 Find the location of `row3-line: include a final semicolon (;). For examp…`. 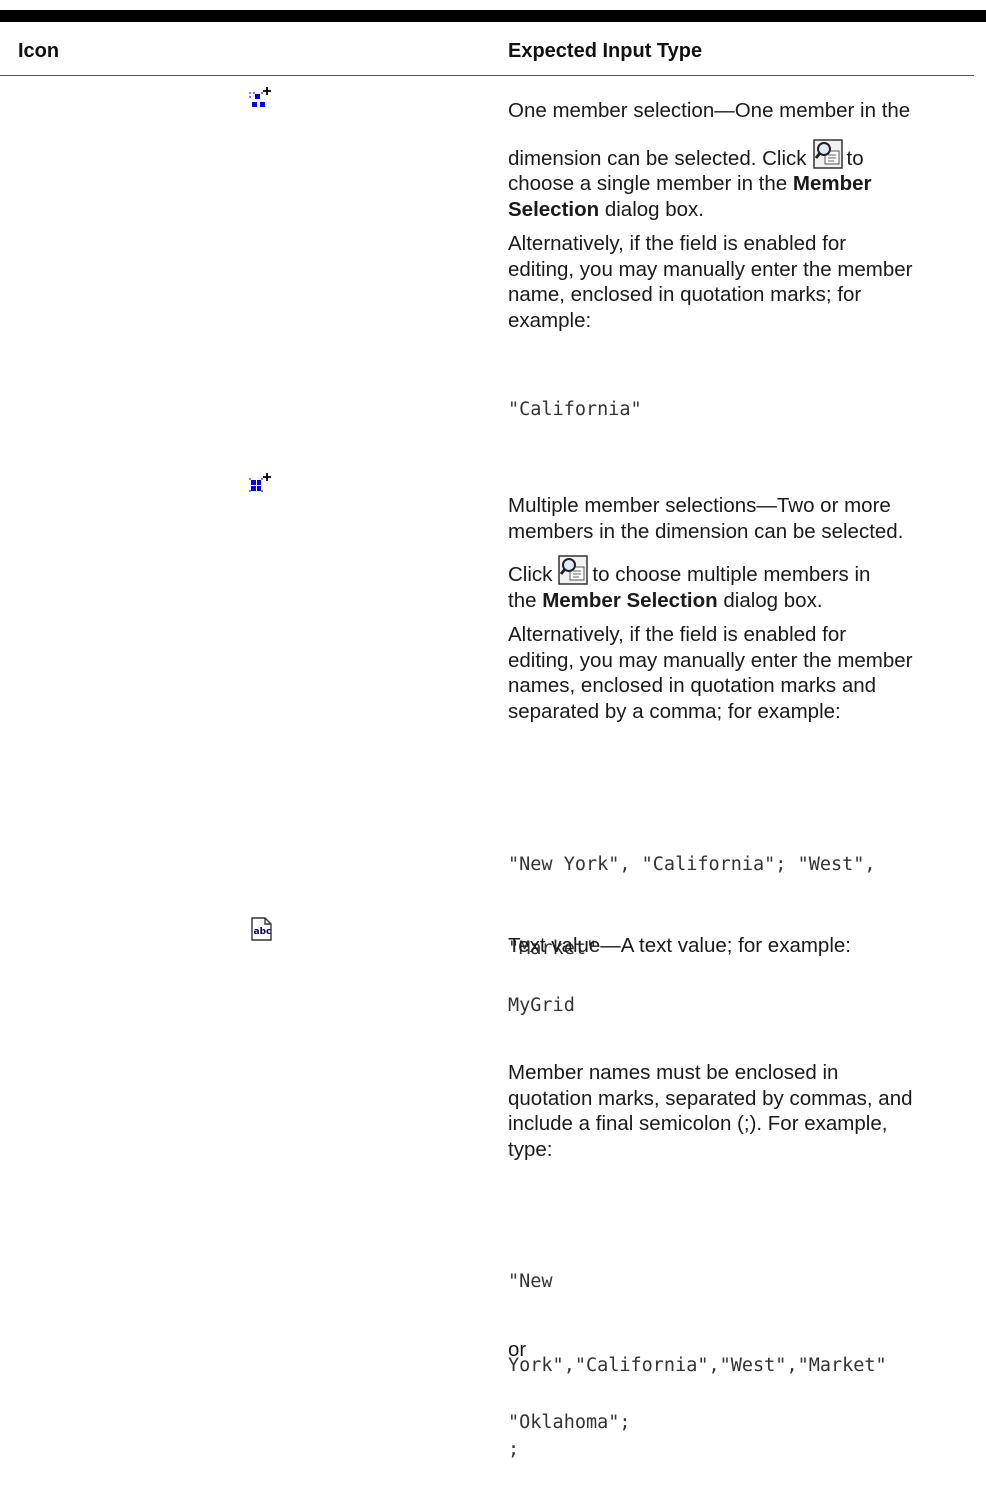

row3-line: include a final semicolon (;). For examp… is located at coordinates (698, 1123).